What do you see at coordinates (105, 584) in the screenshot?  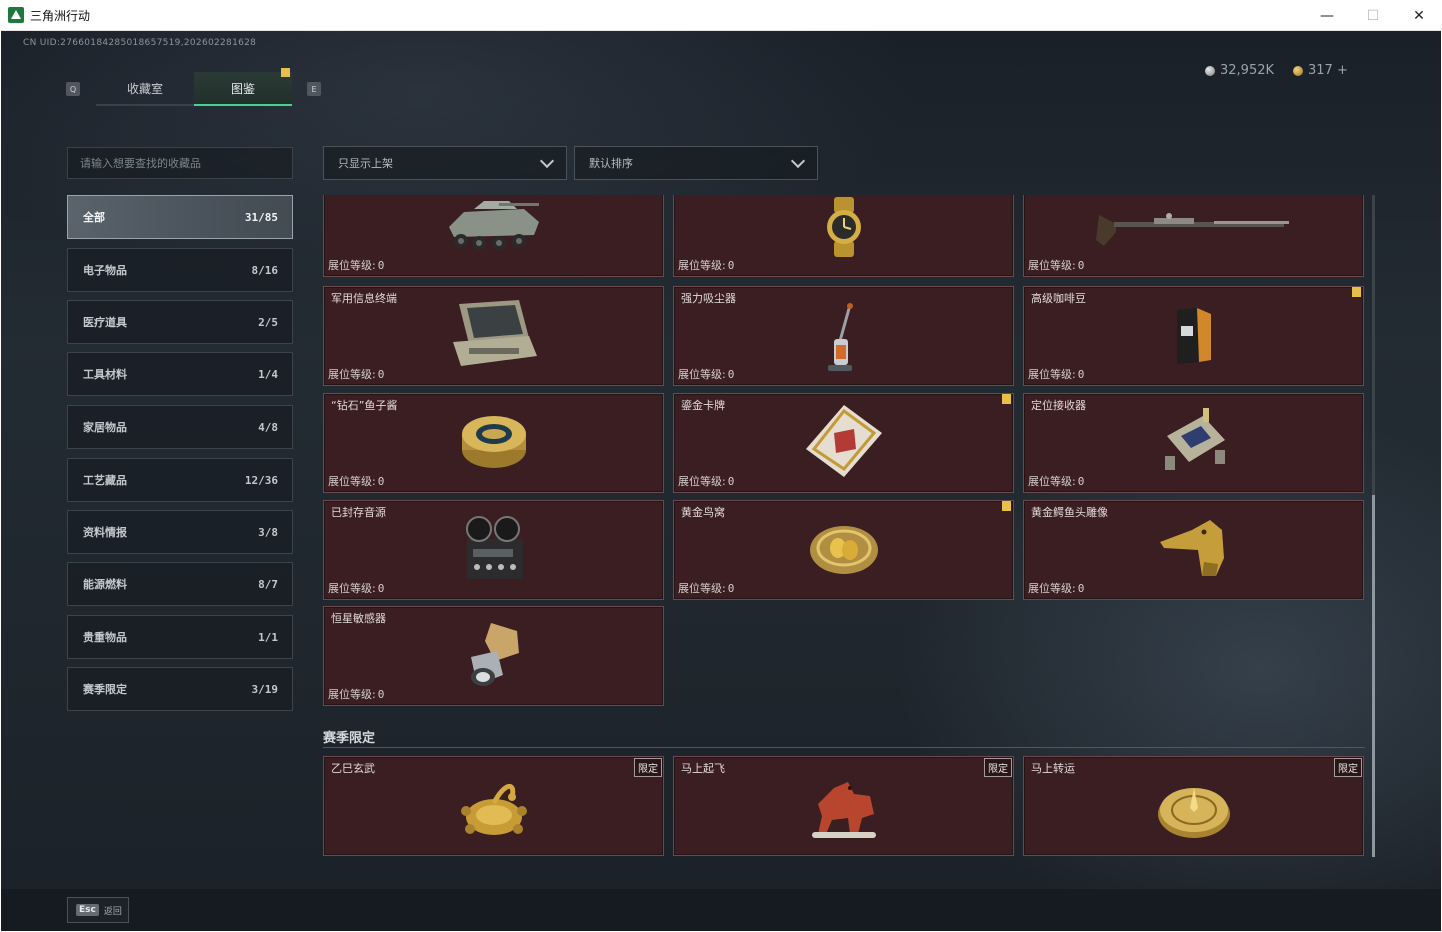 I see `category-label: 能源燃料` at bounding box center [105, 584].